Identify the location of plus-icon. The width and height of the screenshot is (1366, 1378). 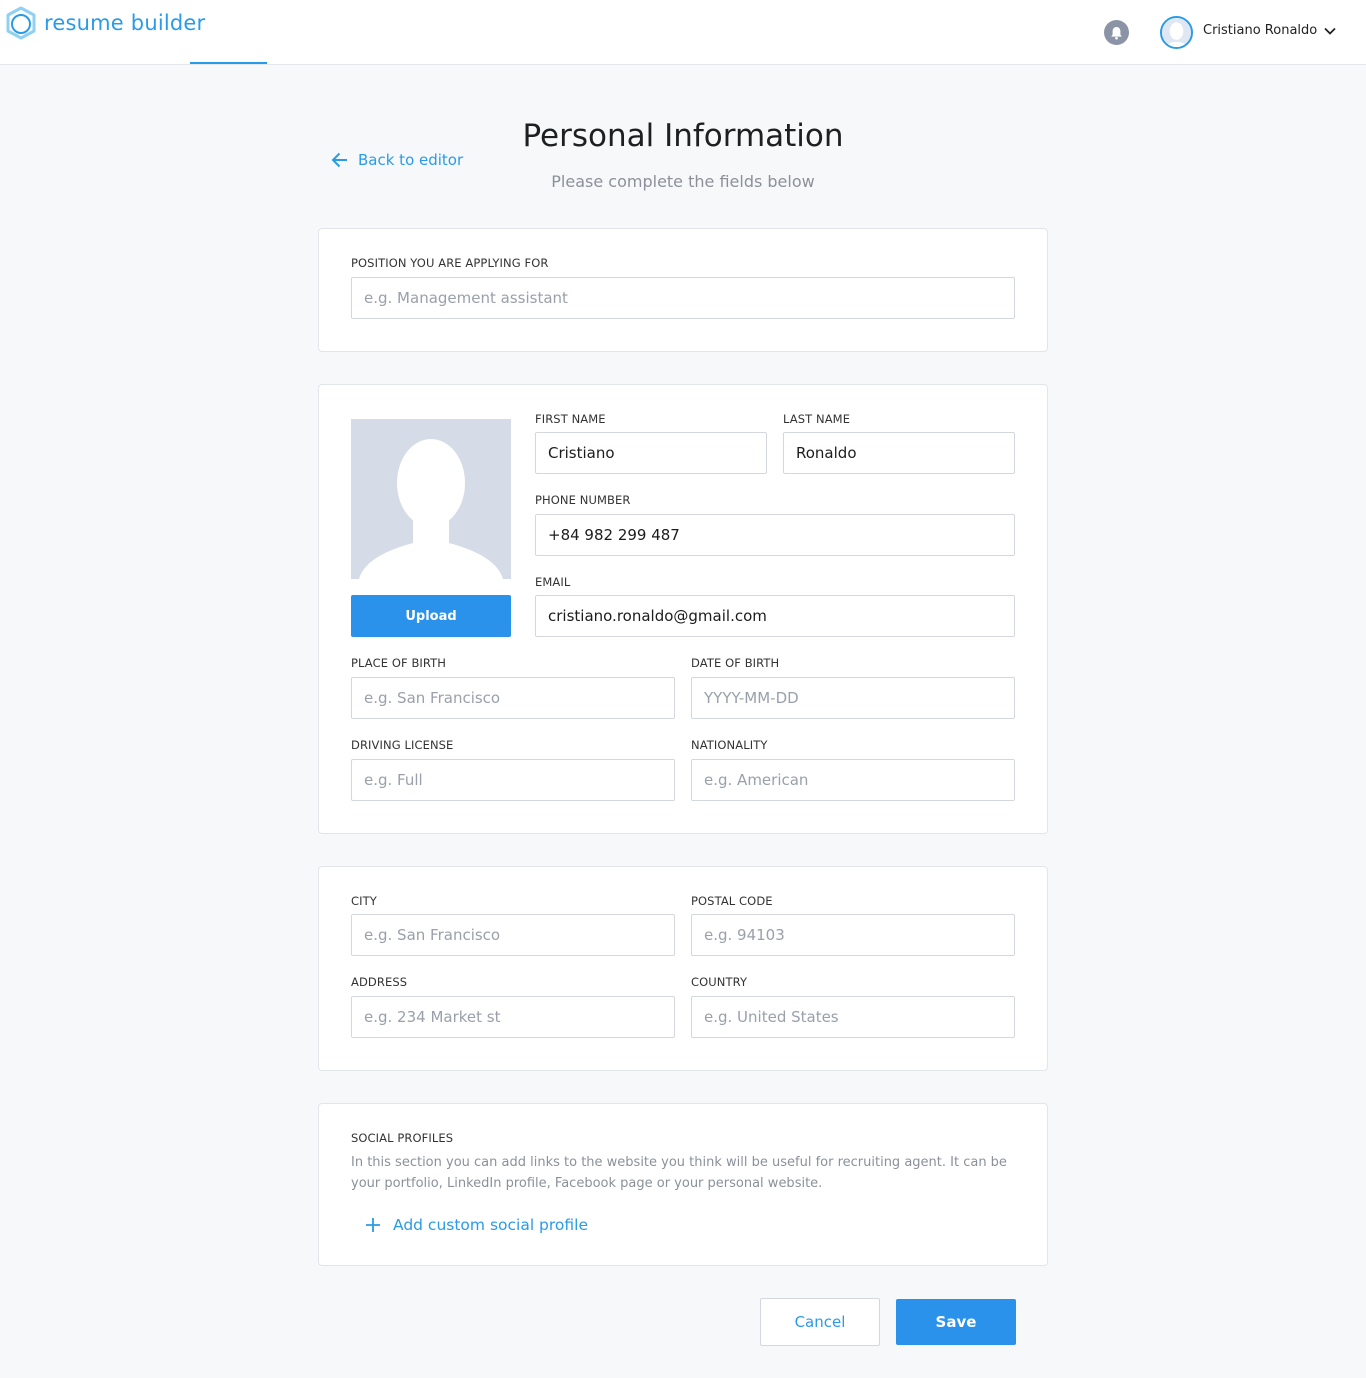
(373, 1225).